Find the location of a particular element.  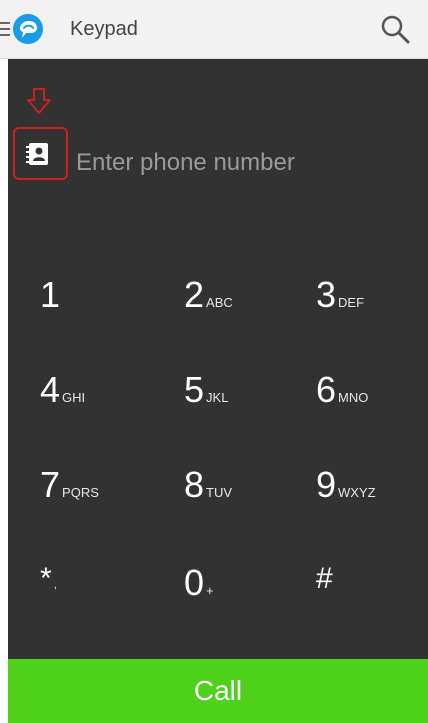

dial-key-letters: TUV is located at coordinates (219, 492).